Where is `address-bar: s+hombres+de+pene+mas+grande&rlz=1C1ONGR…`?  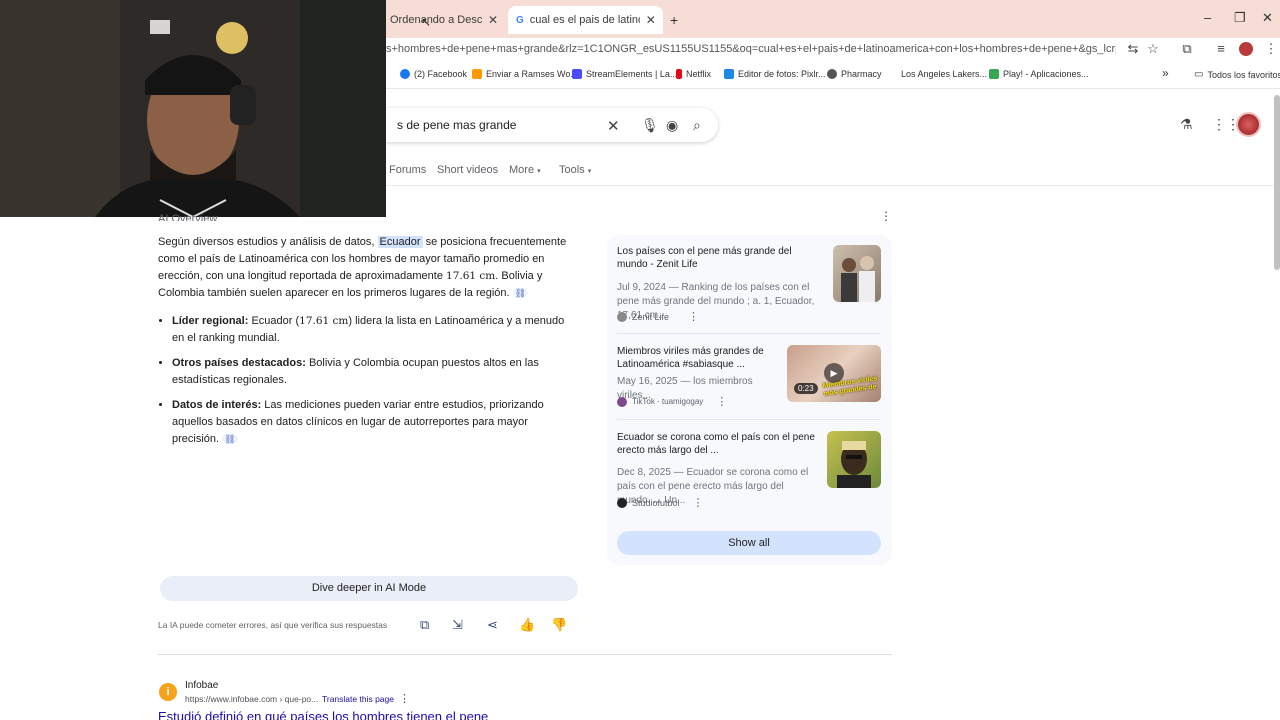
address-bar: s+hombres+de+pene+mas+grande&rlz=1C1ONGR… is located at coordinates (751, 49).